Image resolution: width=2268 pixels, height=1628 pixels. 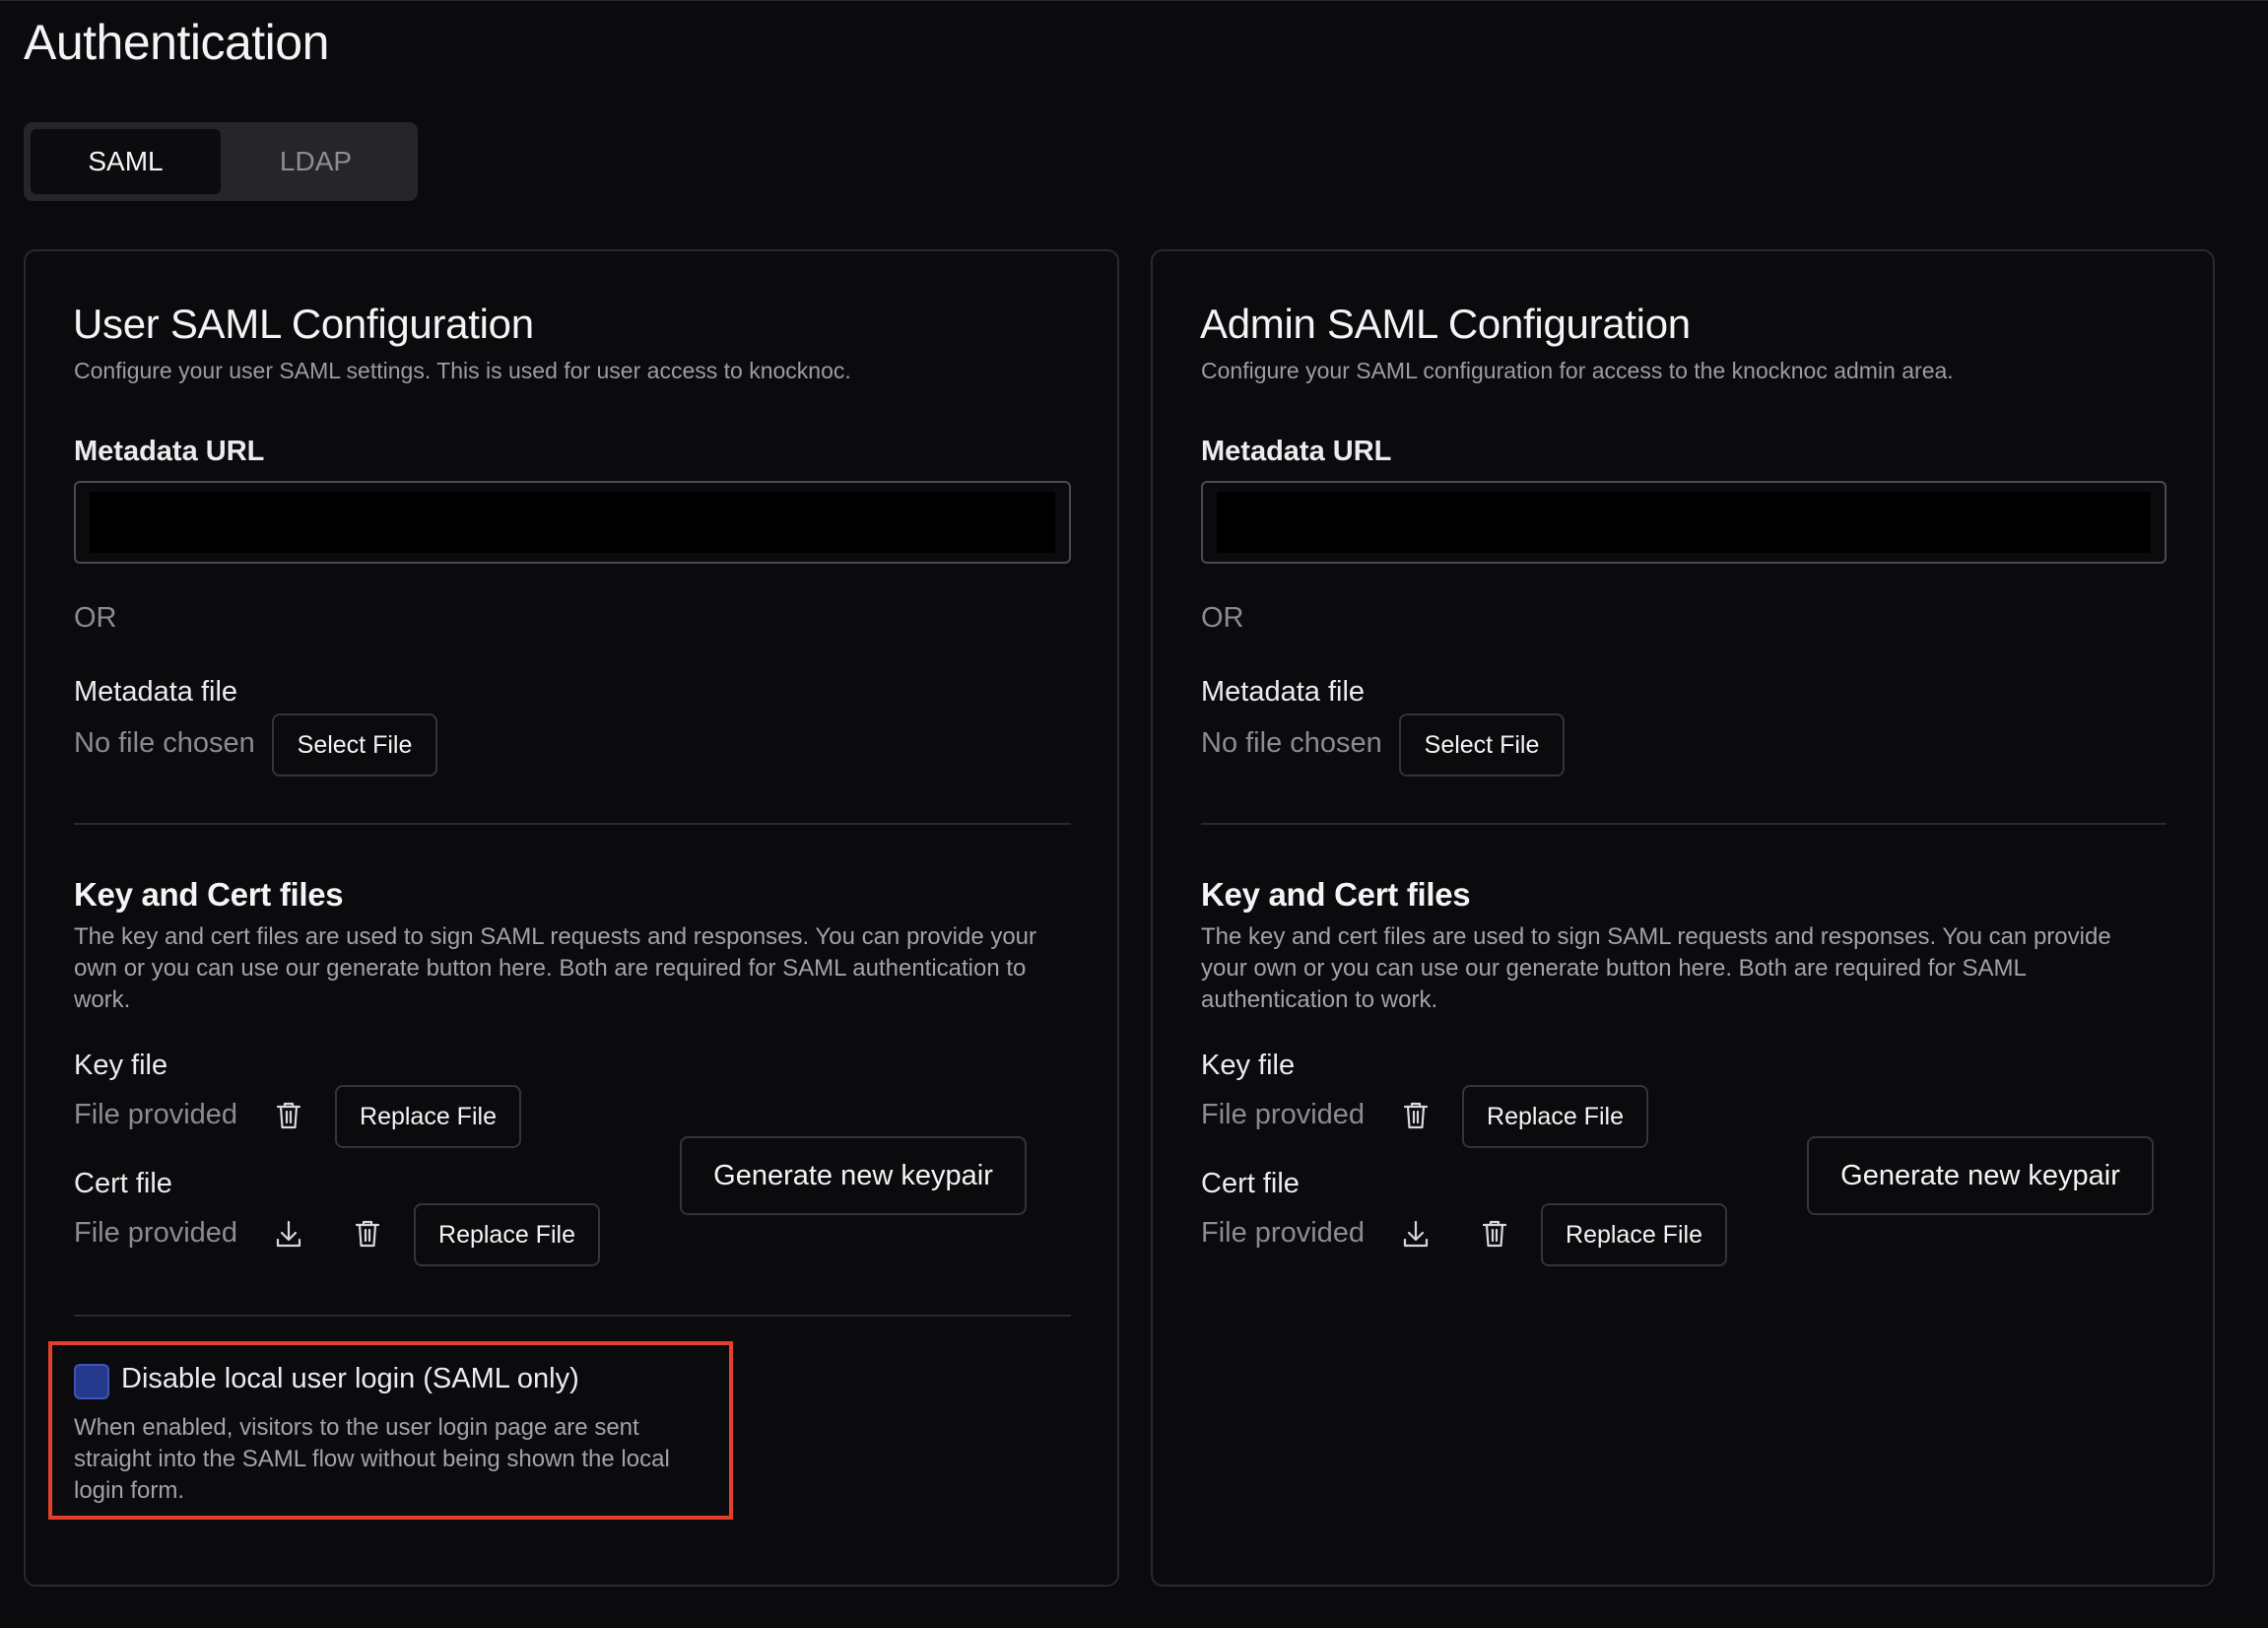 I want to click on desc-line: work., so click(x=102, y=999).